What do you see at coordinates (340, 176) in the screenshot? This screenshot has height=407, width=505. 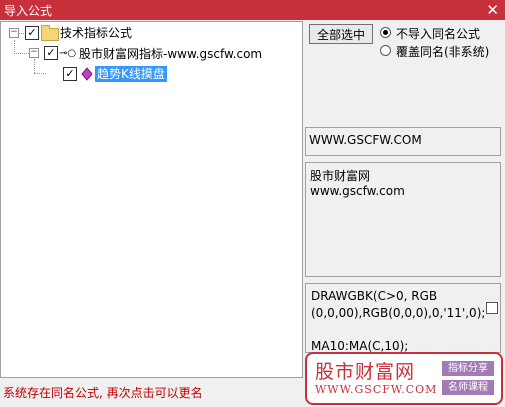 I see `description-line: 股市财富网` at bounding box center [340, 176].